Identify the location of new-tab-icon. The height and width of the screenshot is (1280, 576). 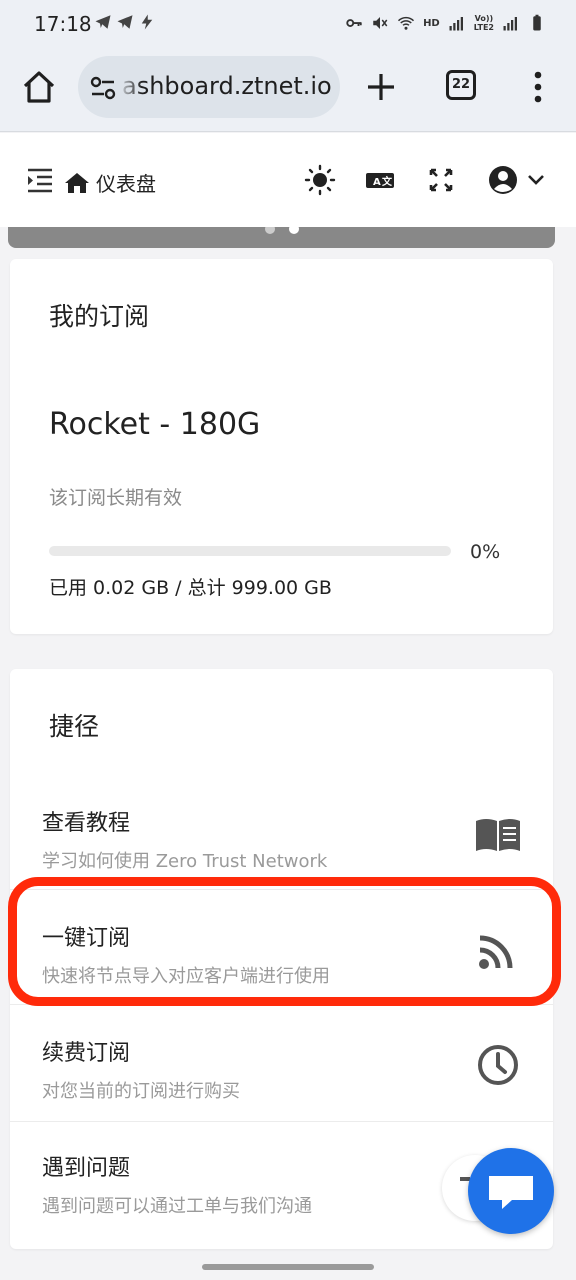
(381, 87).